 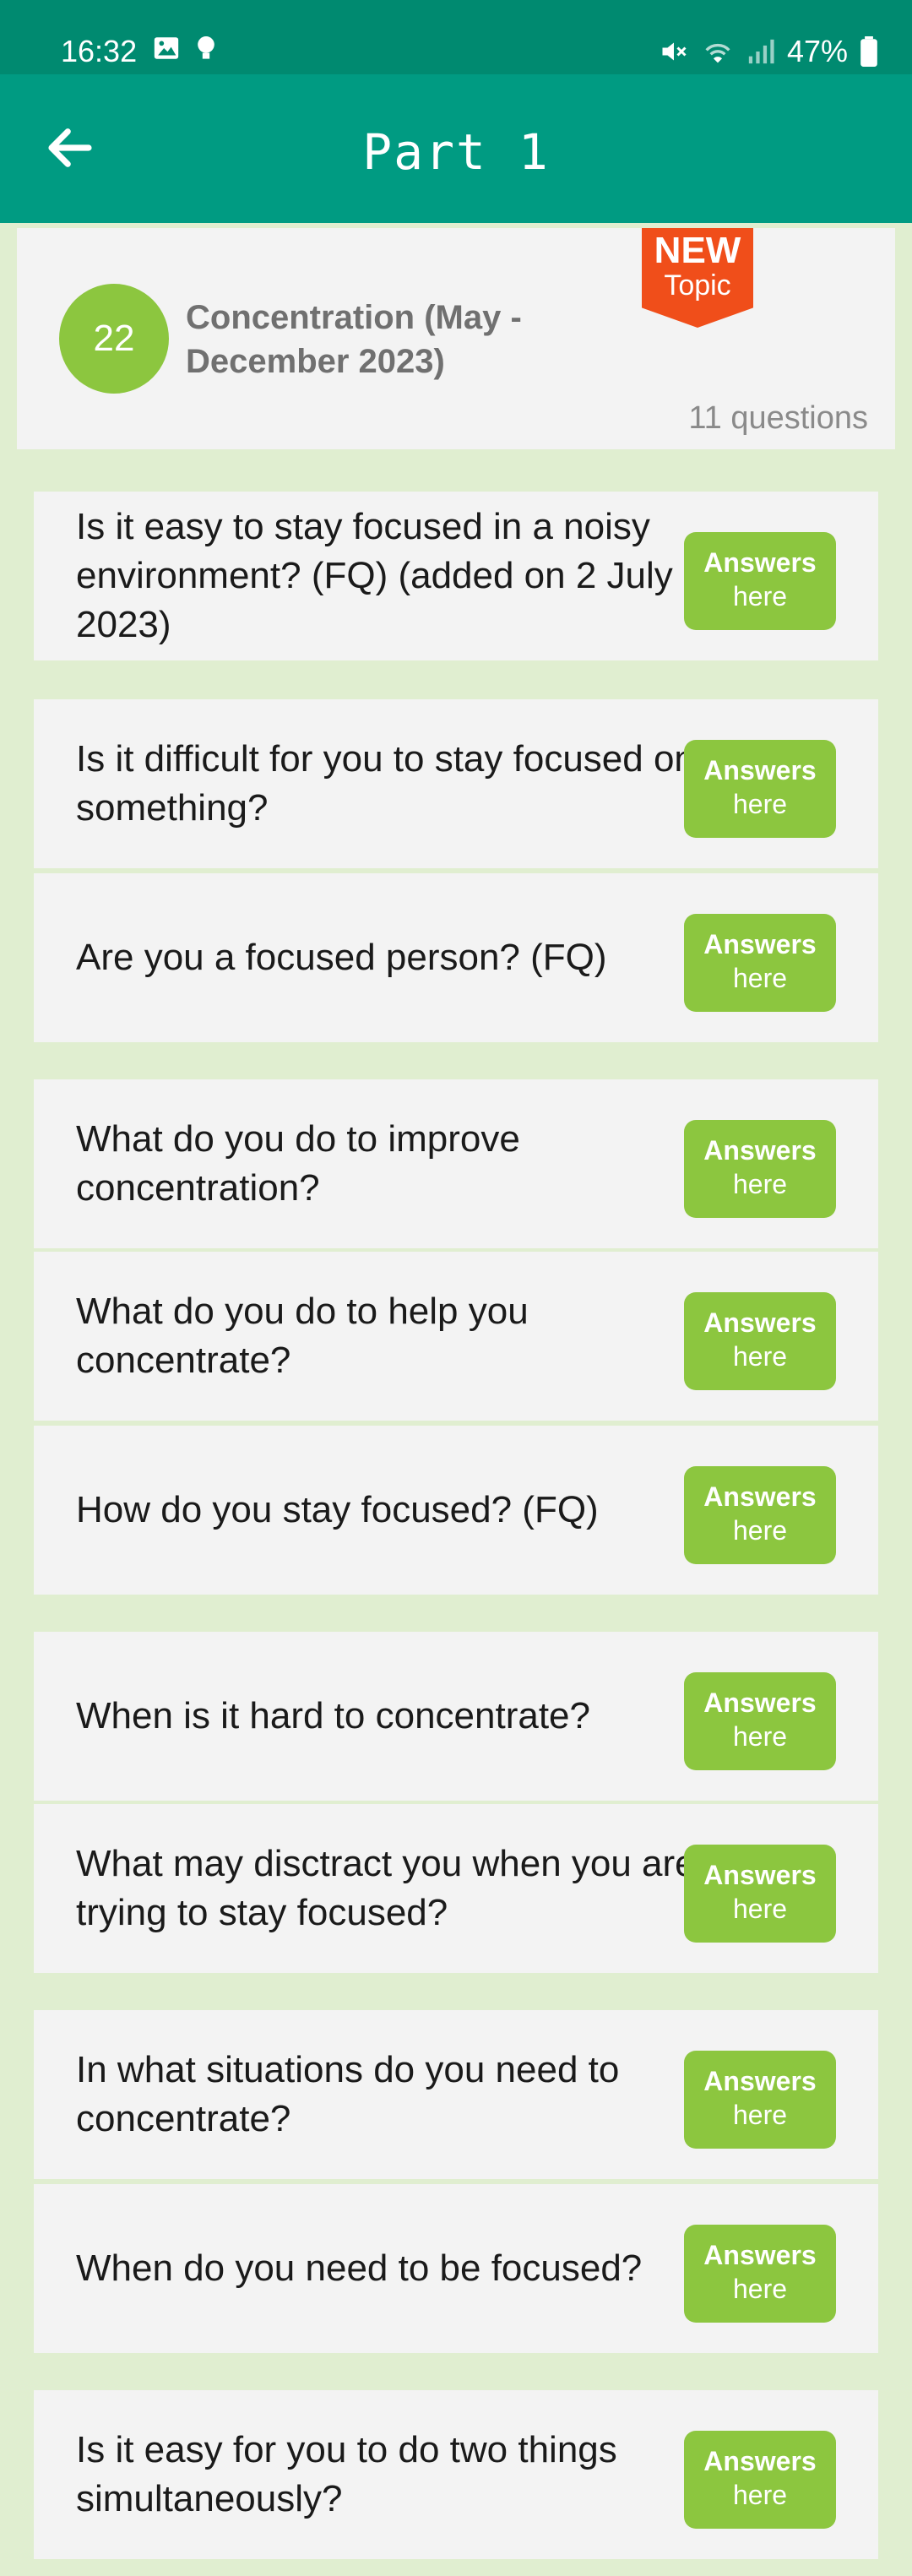 I want to click on question-text: What do you do to help you concentrate?, so click(x=302, y=1336).